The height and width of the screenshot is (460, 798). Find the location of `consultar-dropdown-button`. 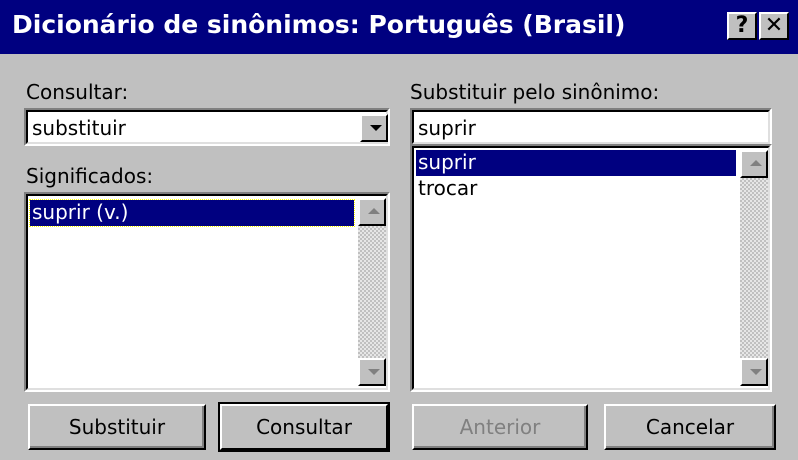

consultar-dropdown-button is located at coordinates (374, 128).